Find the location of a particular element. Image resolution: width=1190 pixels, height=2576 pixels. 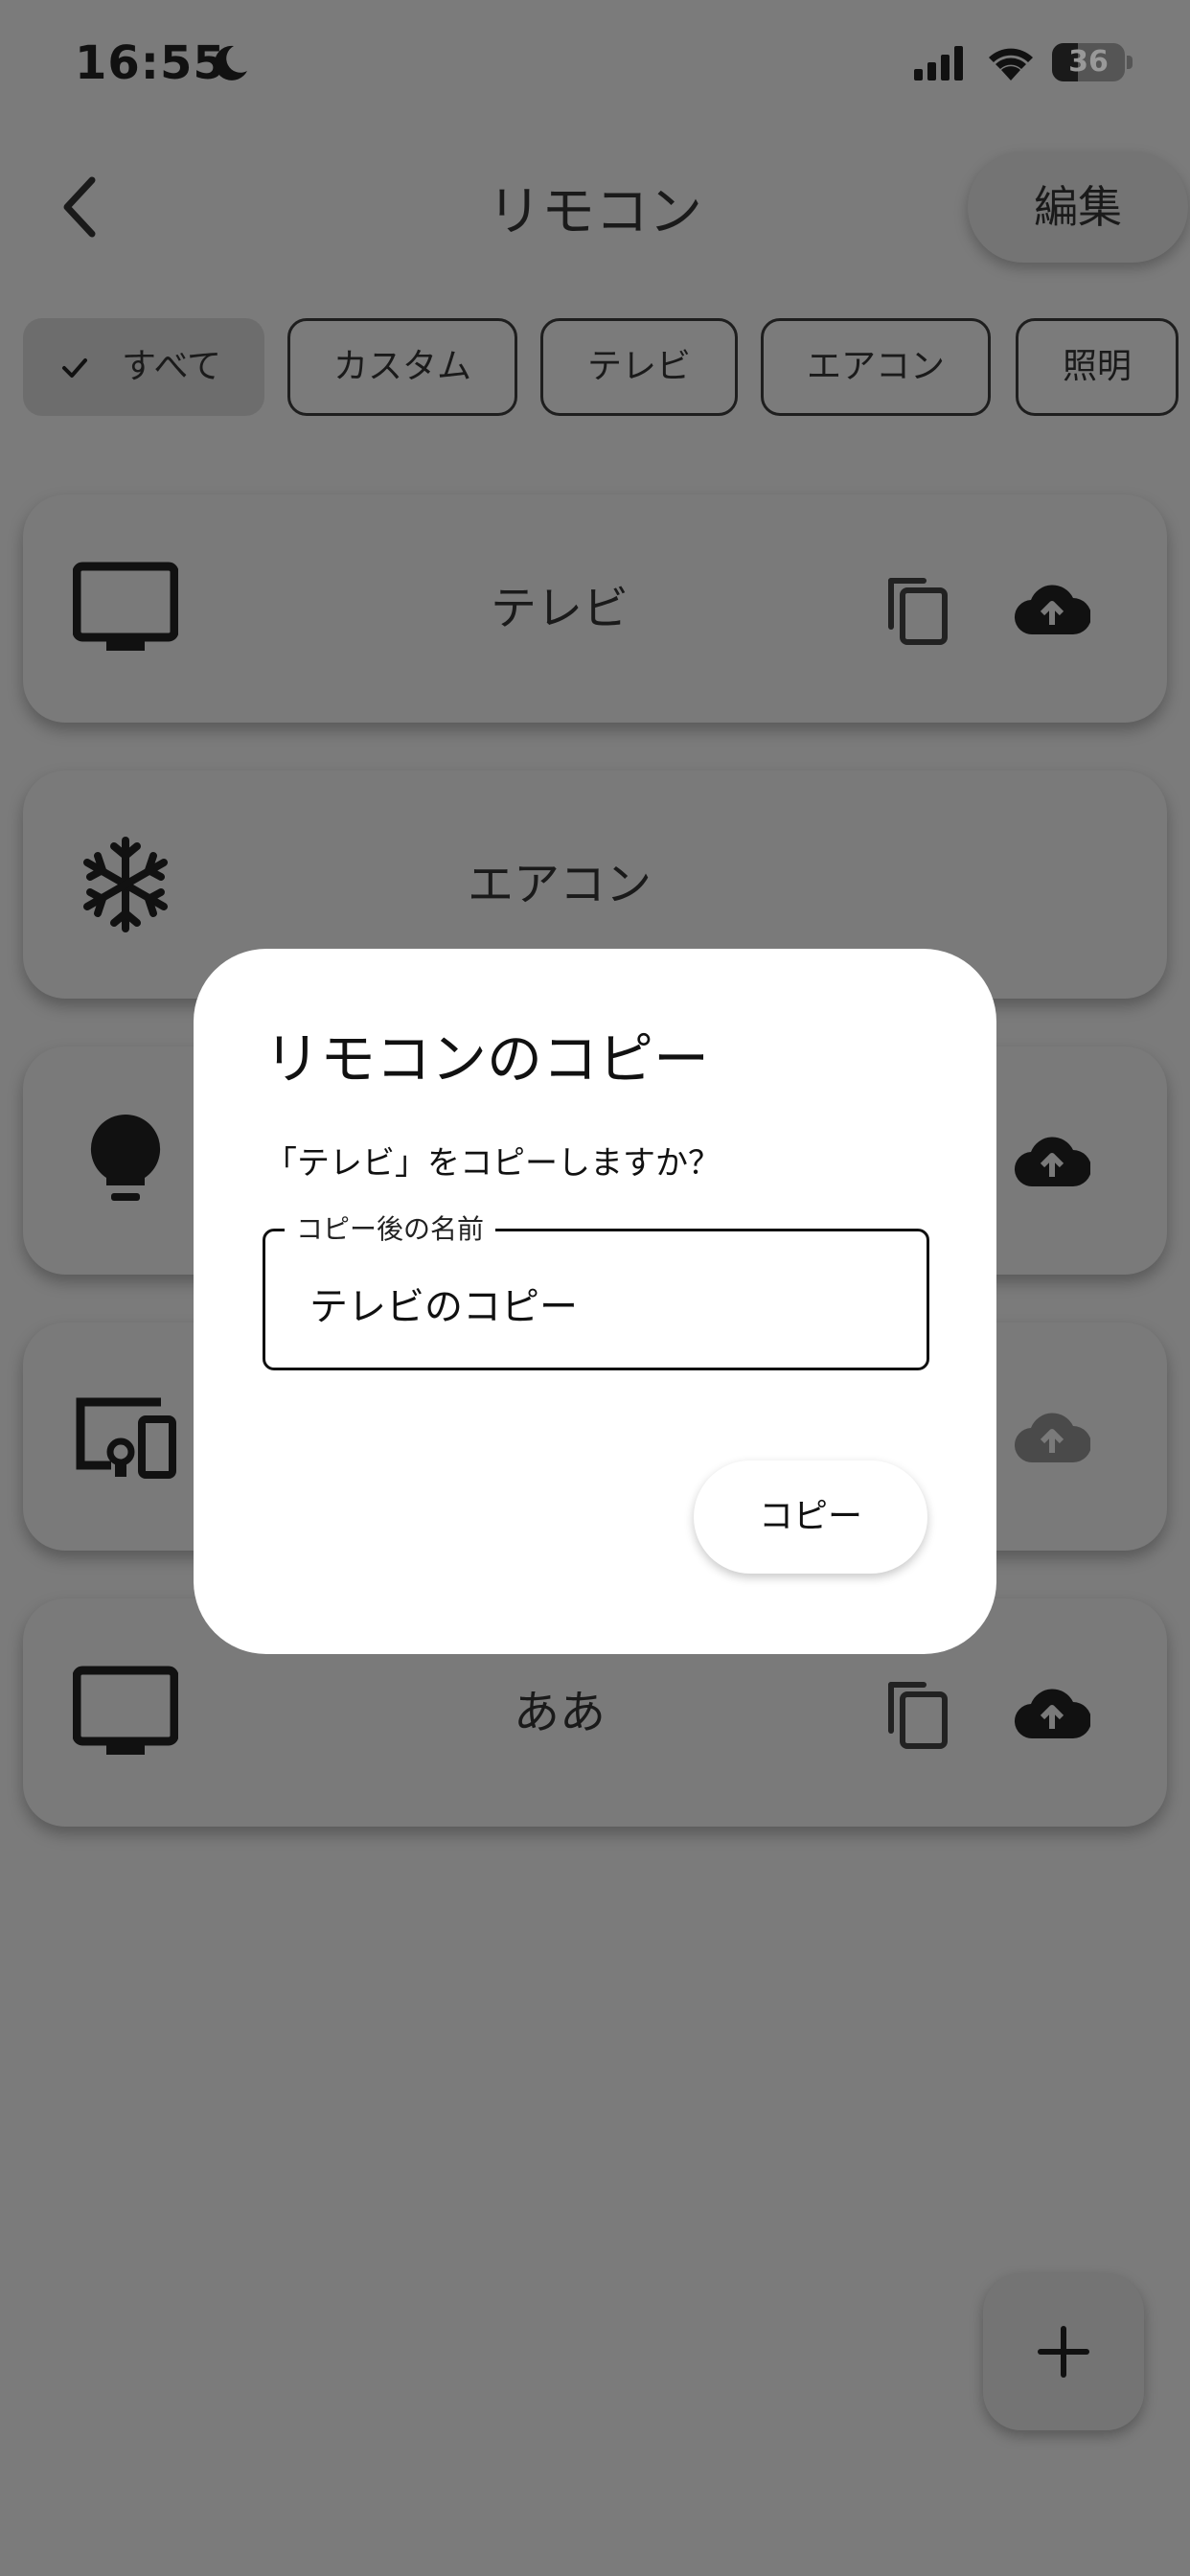

copy-name-field-label: コピー後の名前 is located at coordinates (390, 1229).